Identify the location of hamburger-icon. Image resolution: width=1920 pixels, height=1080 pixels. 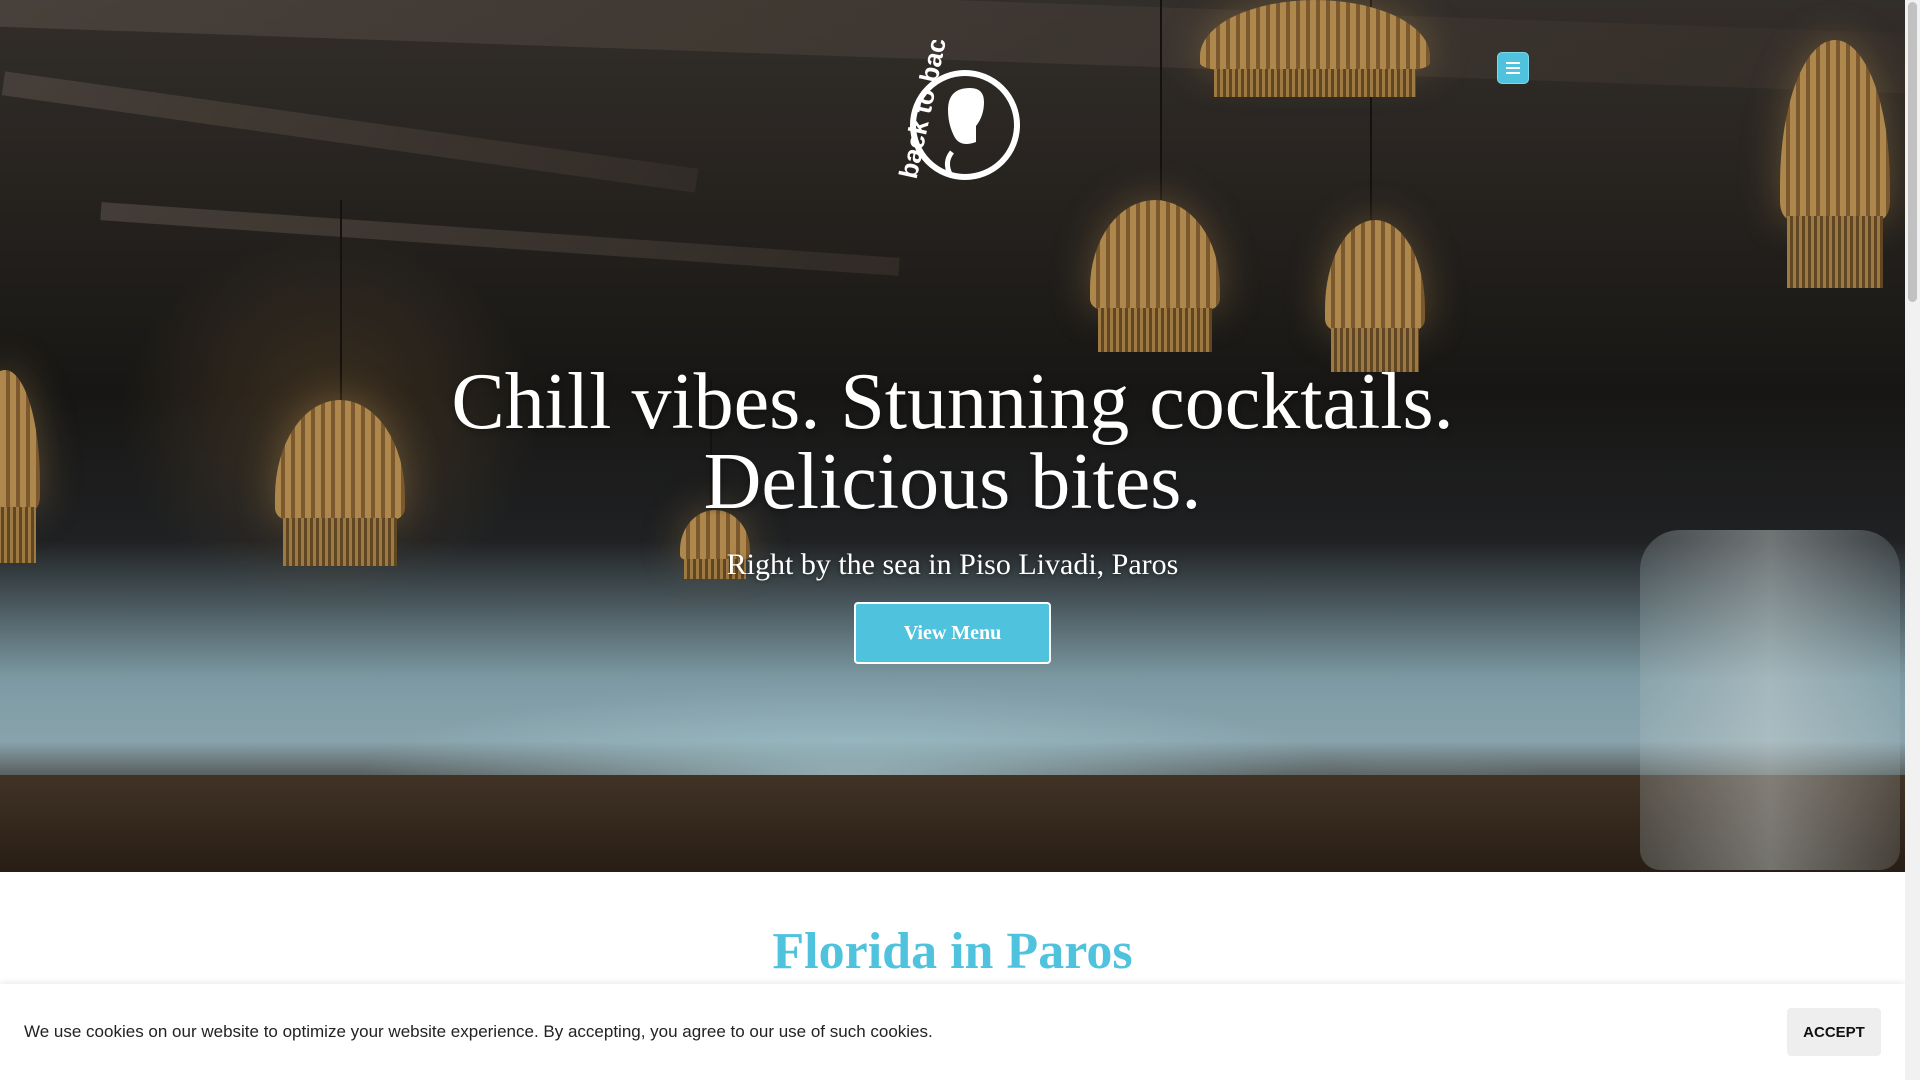
(1513, 68).